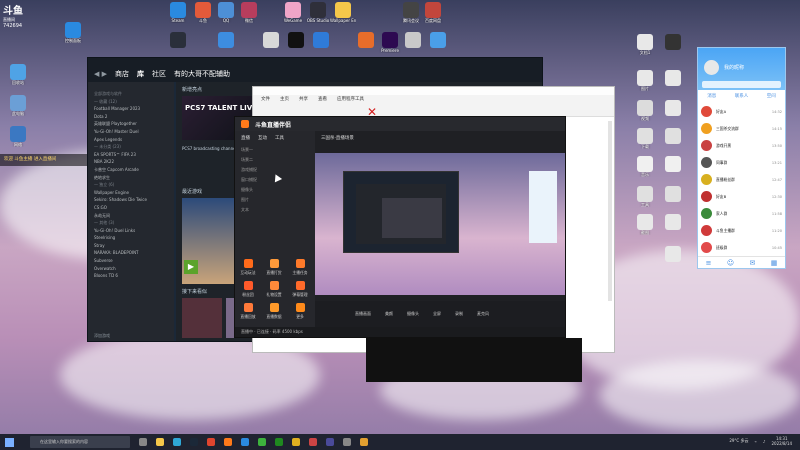 The width and height of the screenshot is (800, 450). What do you see at coordinates (73, 32) in the screenshot?
I see `desktop-icon: 控制面板` at bounding box center [73, 32].